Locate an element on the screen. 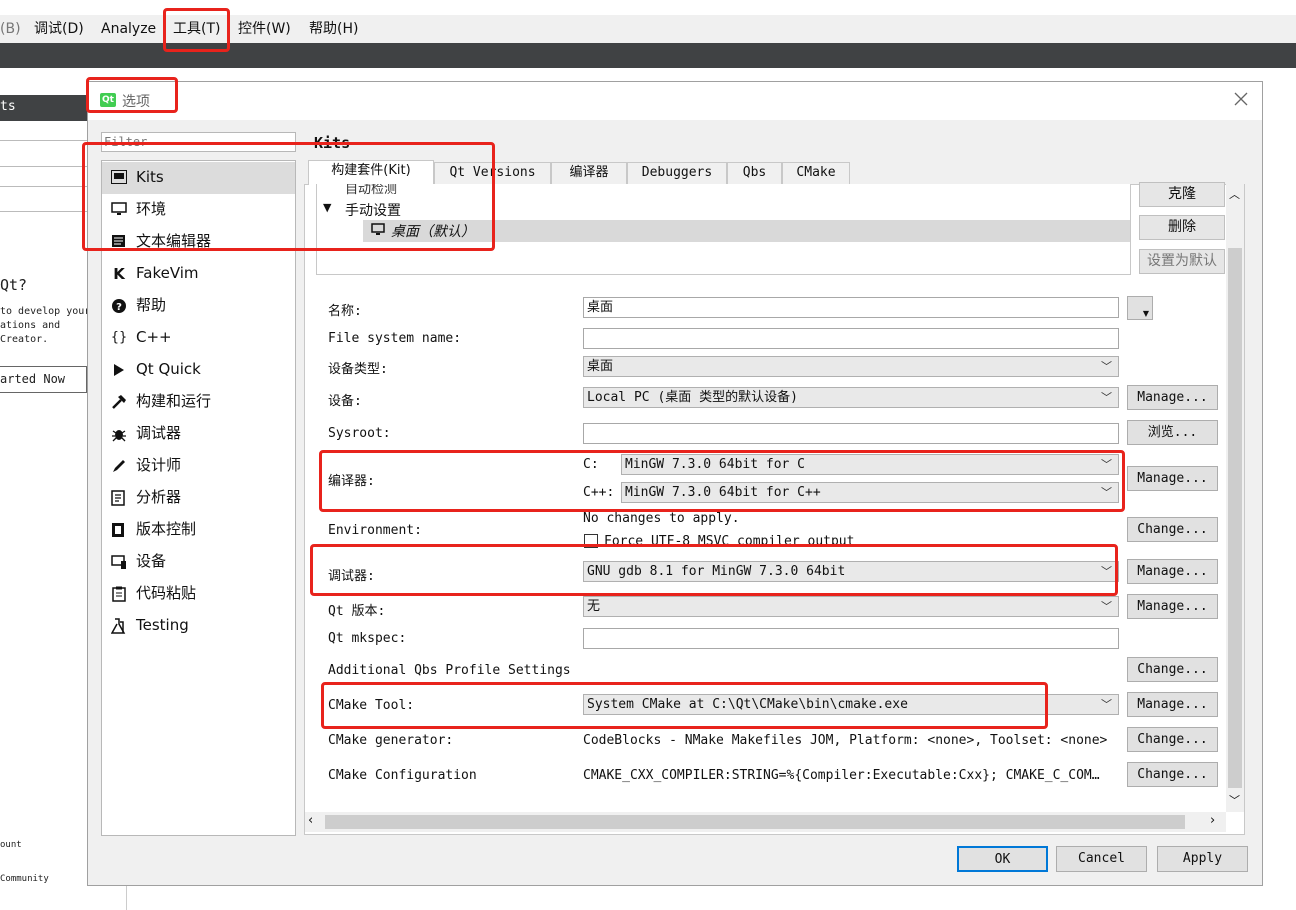 The height and width of the screenshot is (910, 1296). menu-help: 帮助(H) is located at coordinates (333, 29).